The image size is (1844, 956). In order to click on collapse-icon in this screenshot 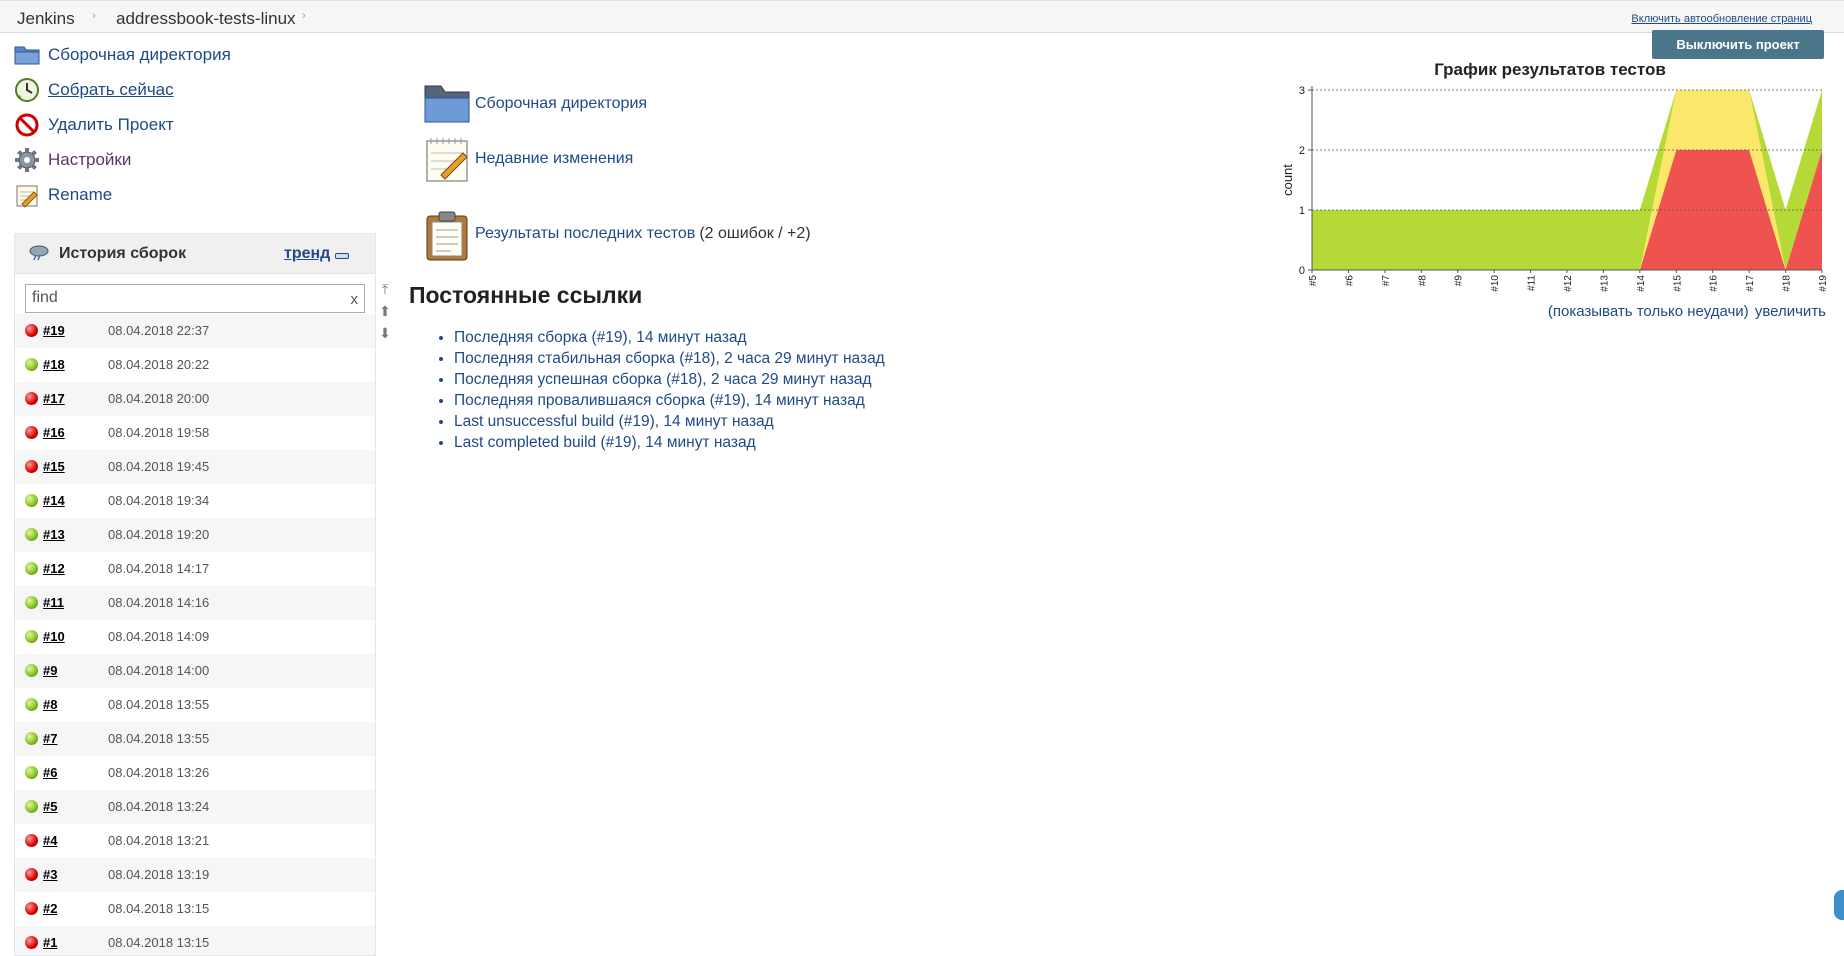, I will do `click(342, 256)`.